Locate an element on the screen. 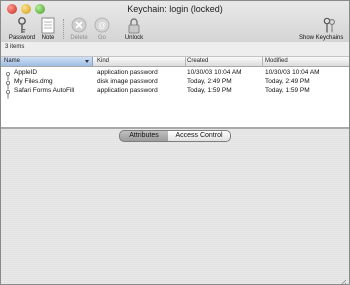  go-button: @ Go is located at coordinates (102, 29).